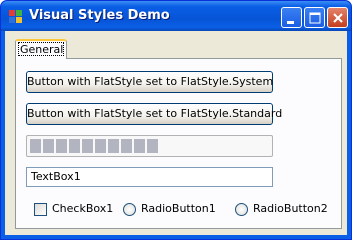 The width and height of the screenshot is (352, 240). Describe the element at coordinates (40, 209) in the screenshot. I see `checkbox` at that location.